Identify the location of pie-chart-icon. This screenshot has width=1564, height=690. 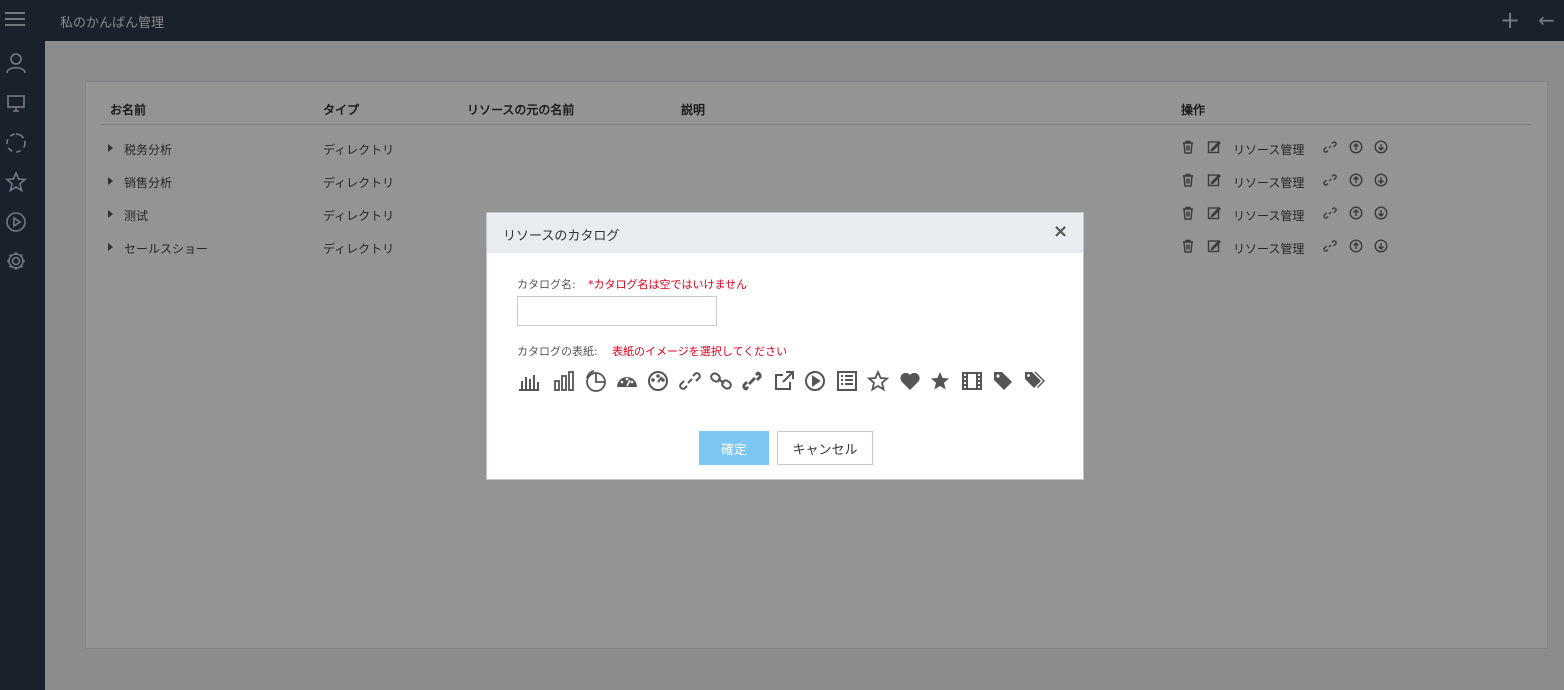
(596, 381).